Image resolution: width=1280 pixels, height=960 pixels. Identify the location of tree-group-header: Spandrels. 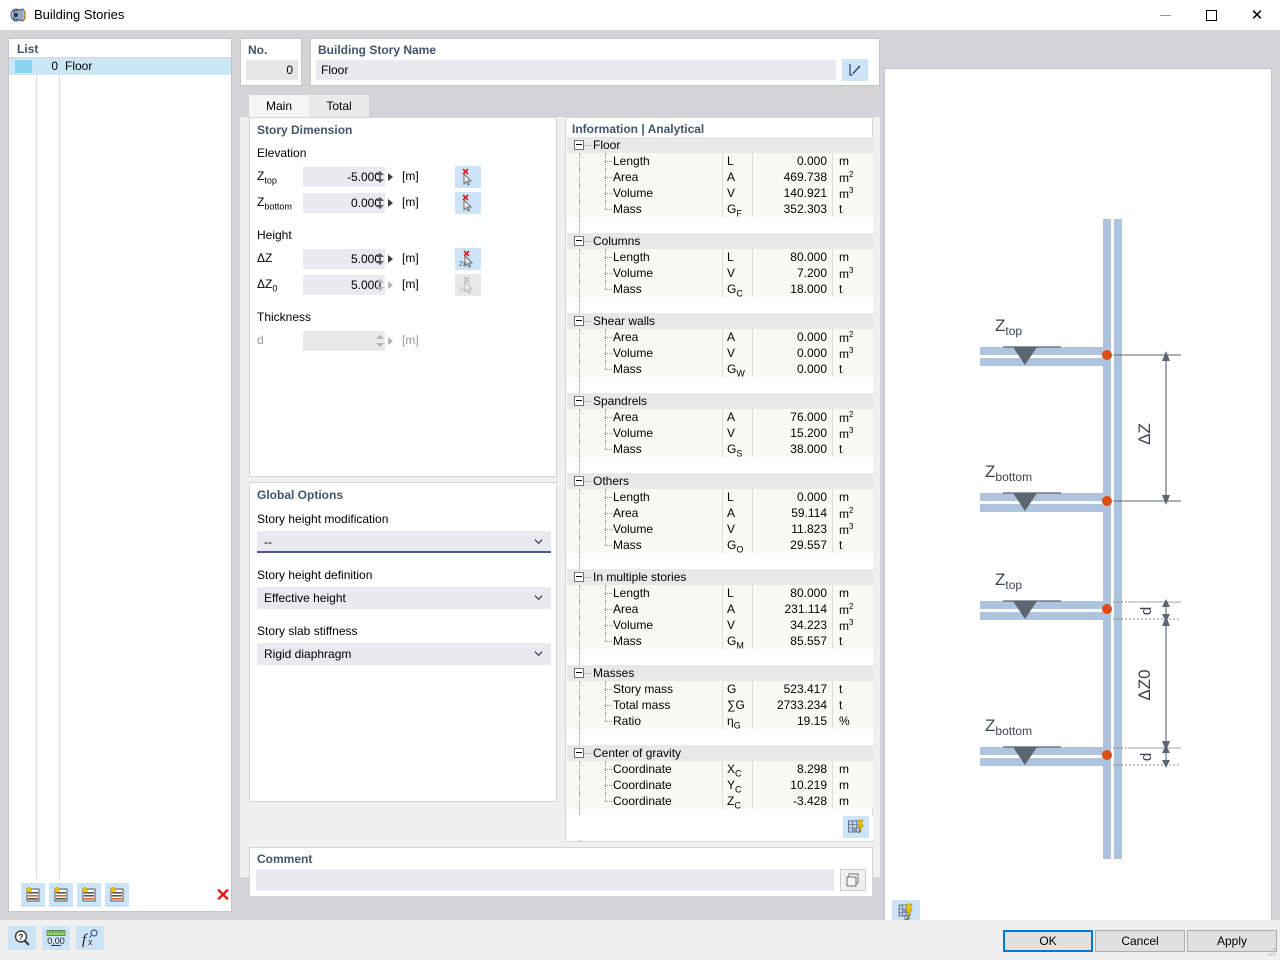
(720, 401).